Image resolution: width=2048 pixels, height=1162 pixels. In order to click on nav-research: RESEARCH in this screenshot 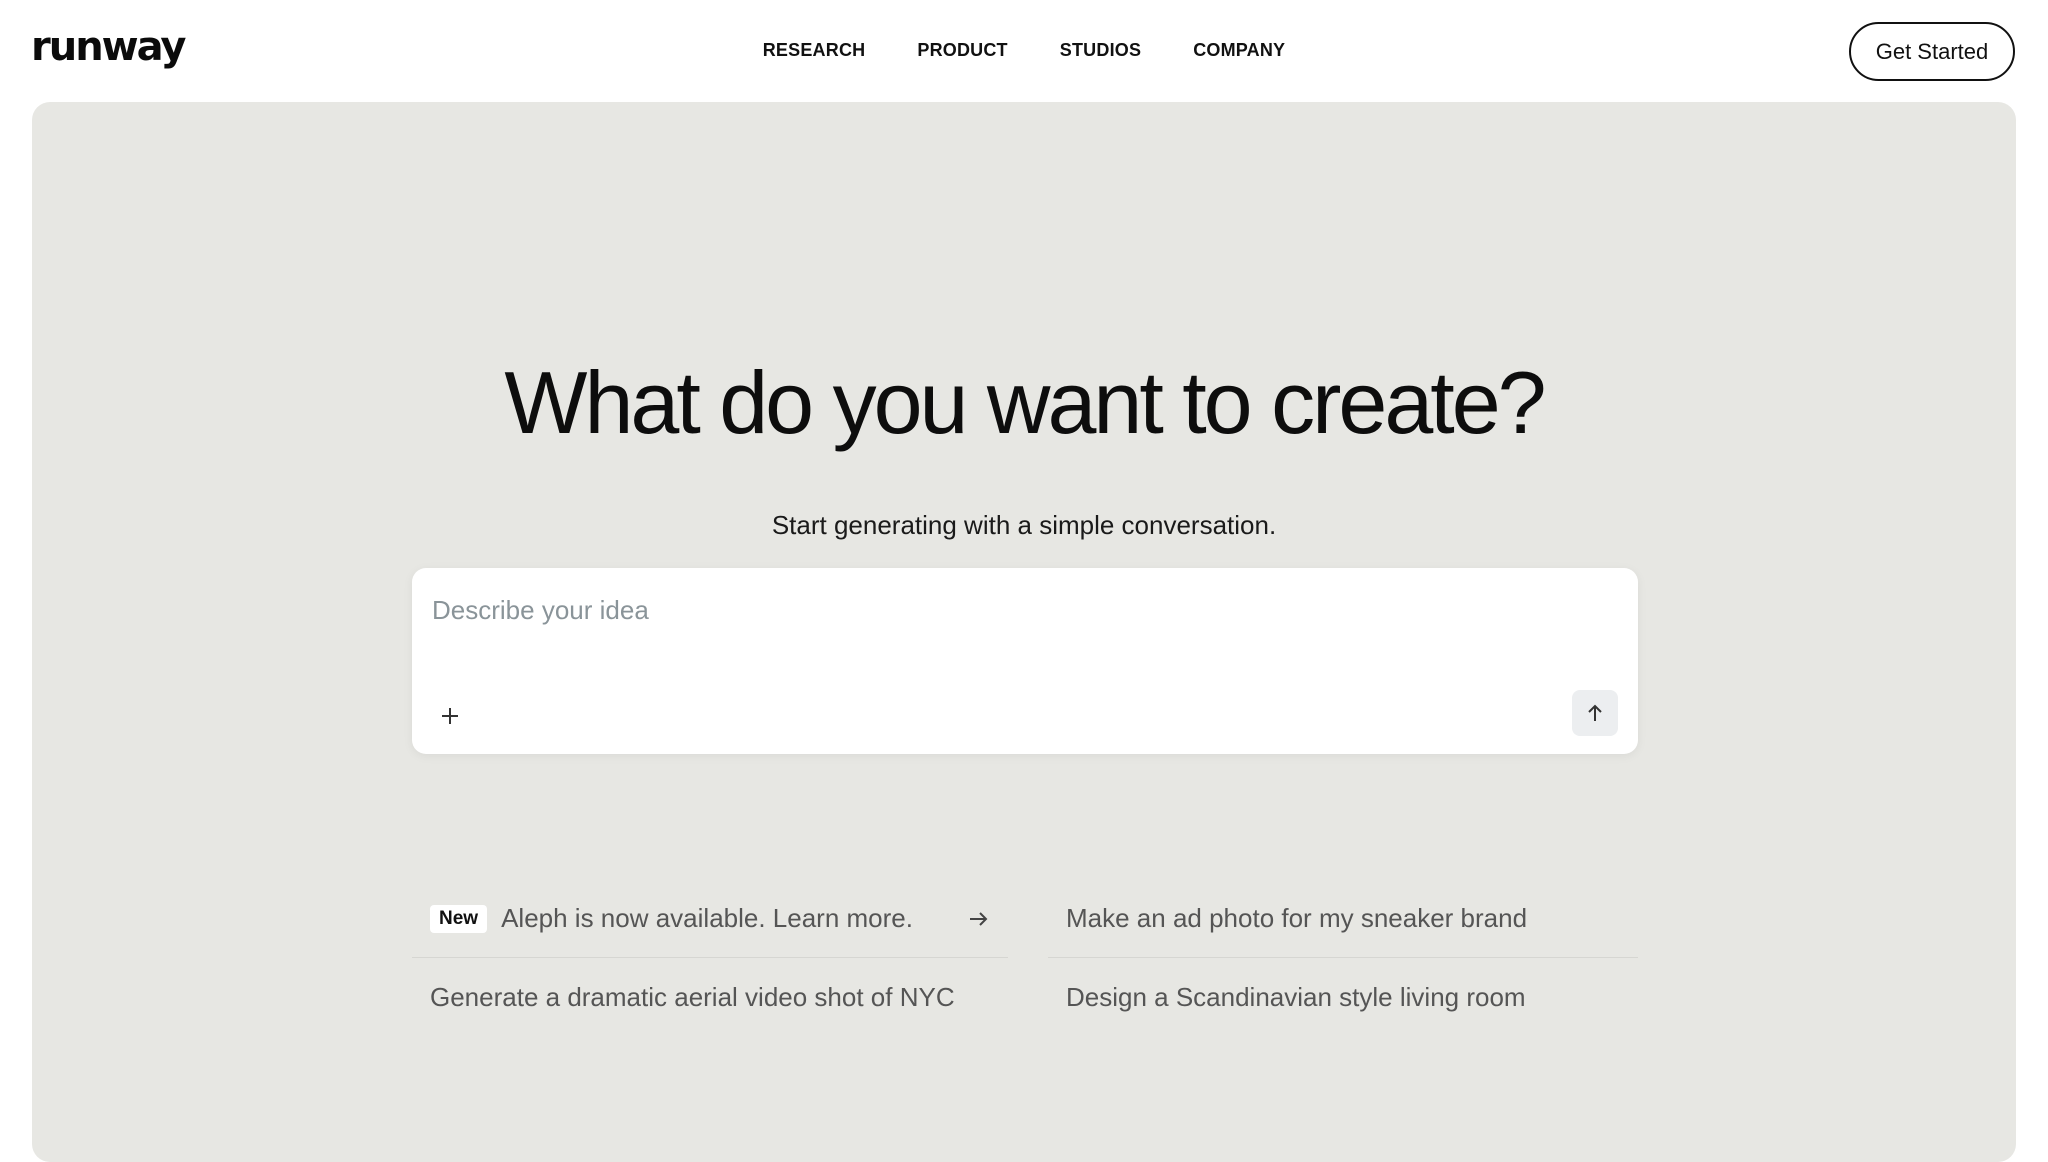, I will do `click(814, 50)`.